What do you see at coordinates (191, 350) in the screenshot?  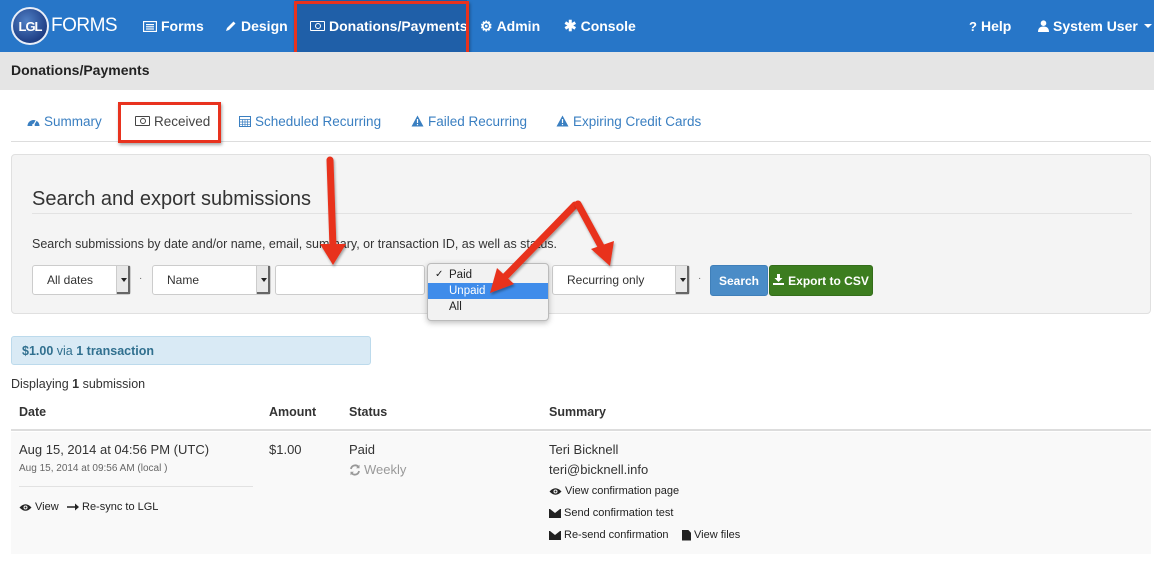 I see `totals-alert: $1.00 via 1 transaction` at bounding box center [191, 350].